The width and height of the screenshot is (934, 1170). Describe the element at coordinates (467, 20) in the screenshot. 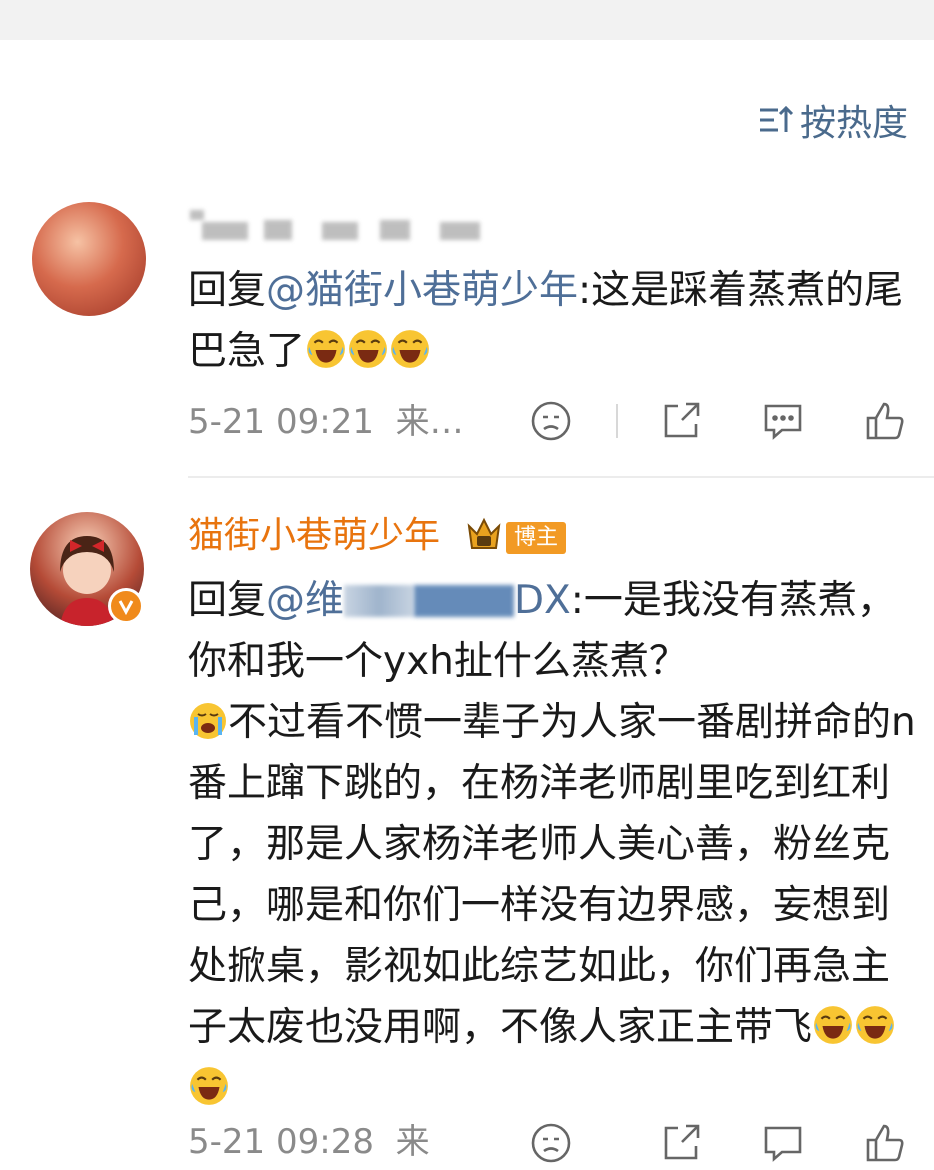

I see `top-bar` at that location.